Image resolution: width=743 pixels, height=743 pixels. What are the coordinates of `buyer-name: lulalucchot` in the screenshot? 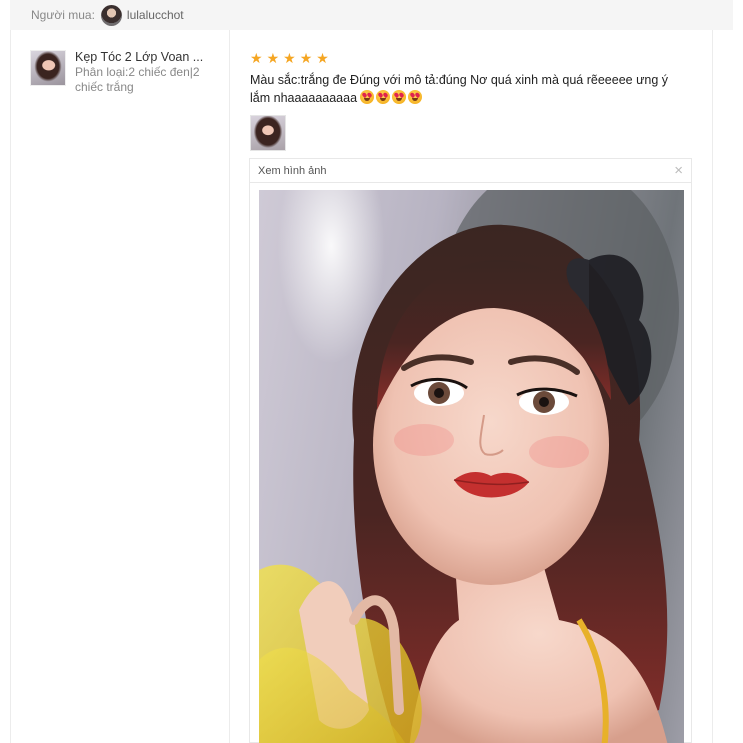 It's located at (155, 15).